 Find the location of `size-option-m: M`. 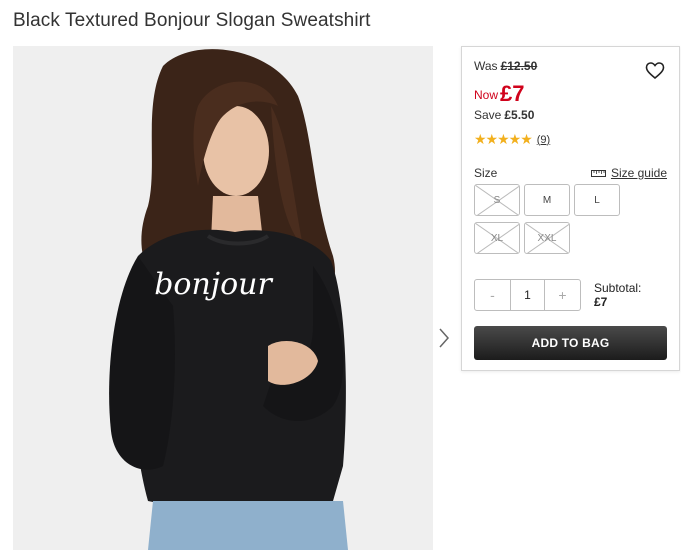

size-option-m: M is located at coordinates (547, 200).